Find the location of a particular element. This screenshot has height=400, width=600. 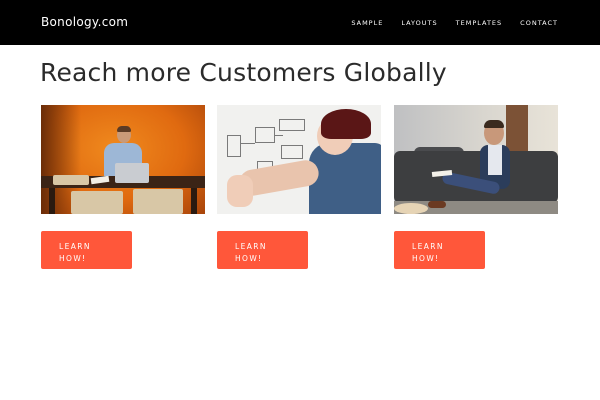

man-at-desk-with-laptop-photo is located at coordinates (123, 159).